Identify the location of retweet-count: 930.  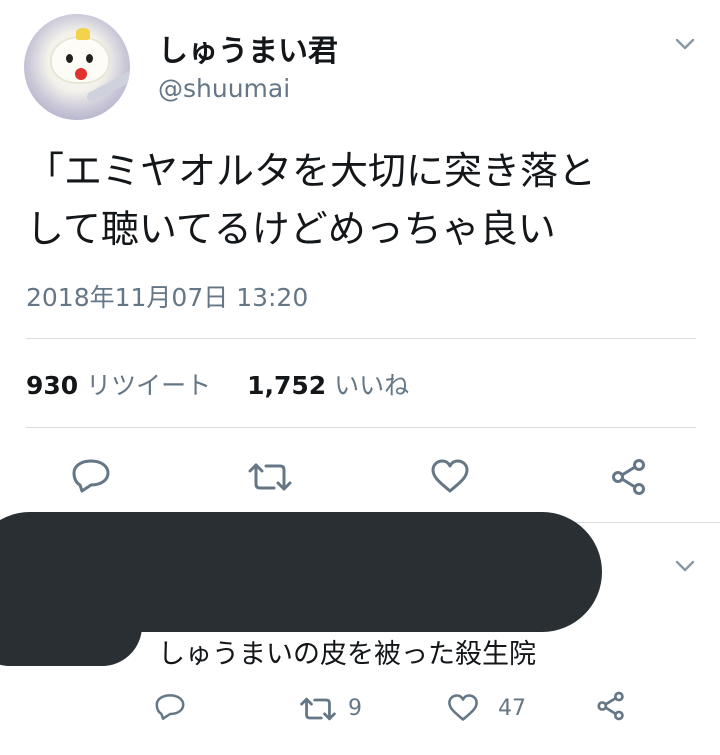
(52, 385).